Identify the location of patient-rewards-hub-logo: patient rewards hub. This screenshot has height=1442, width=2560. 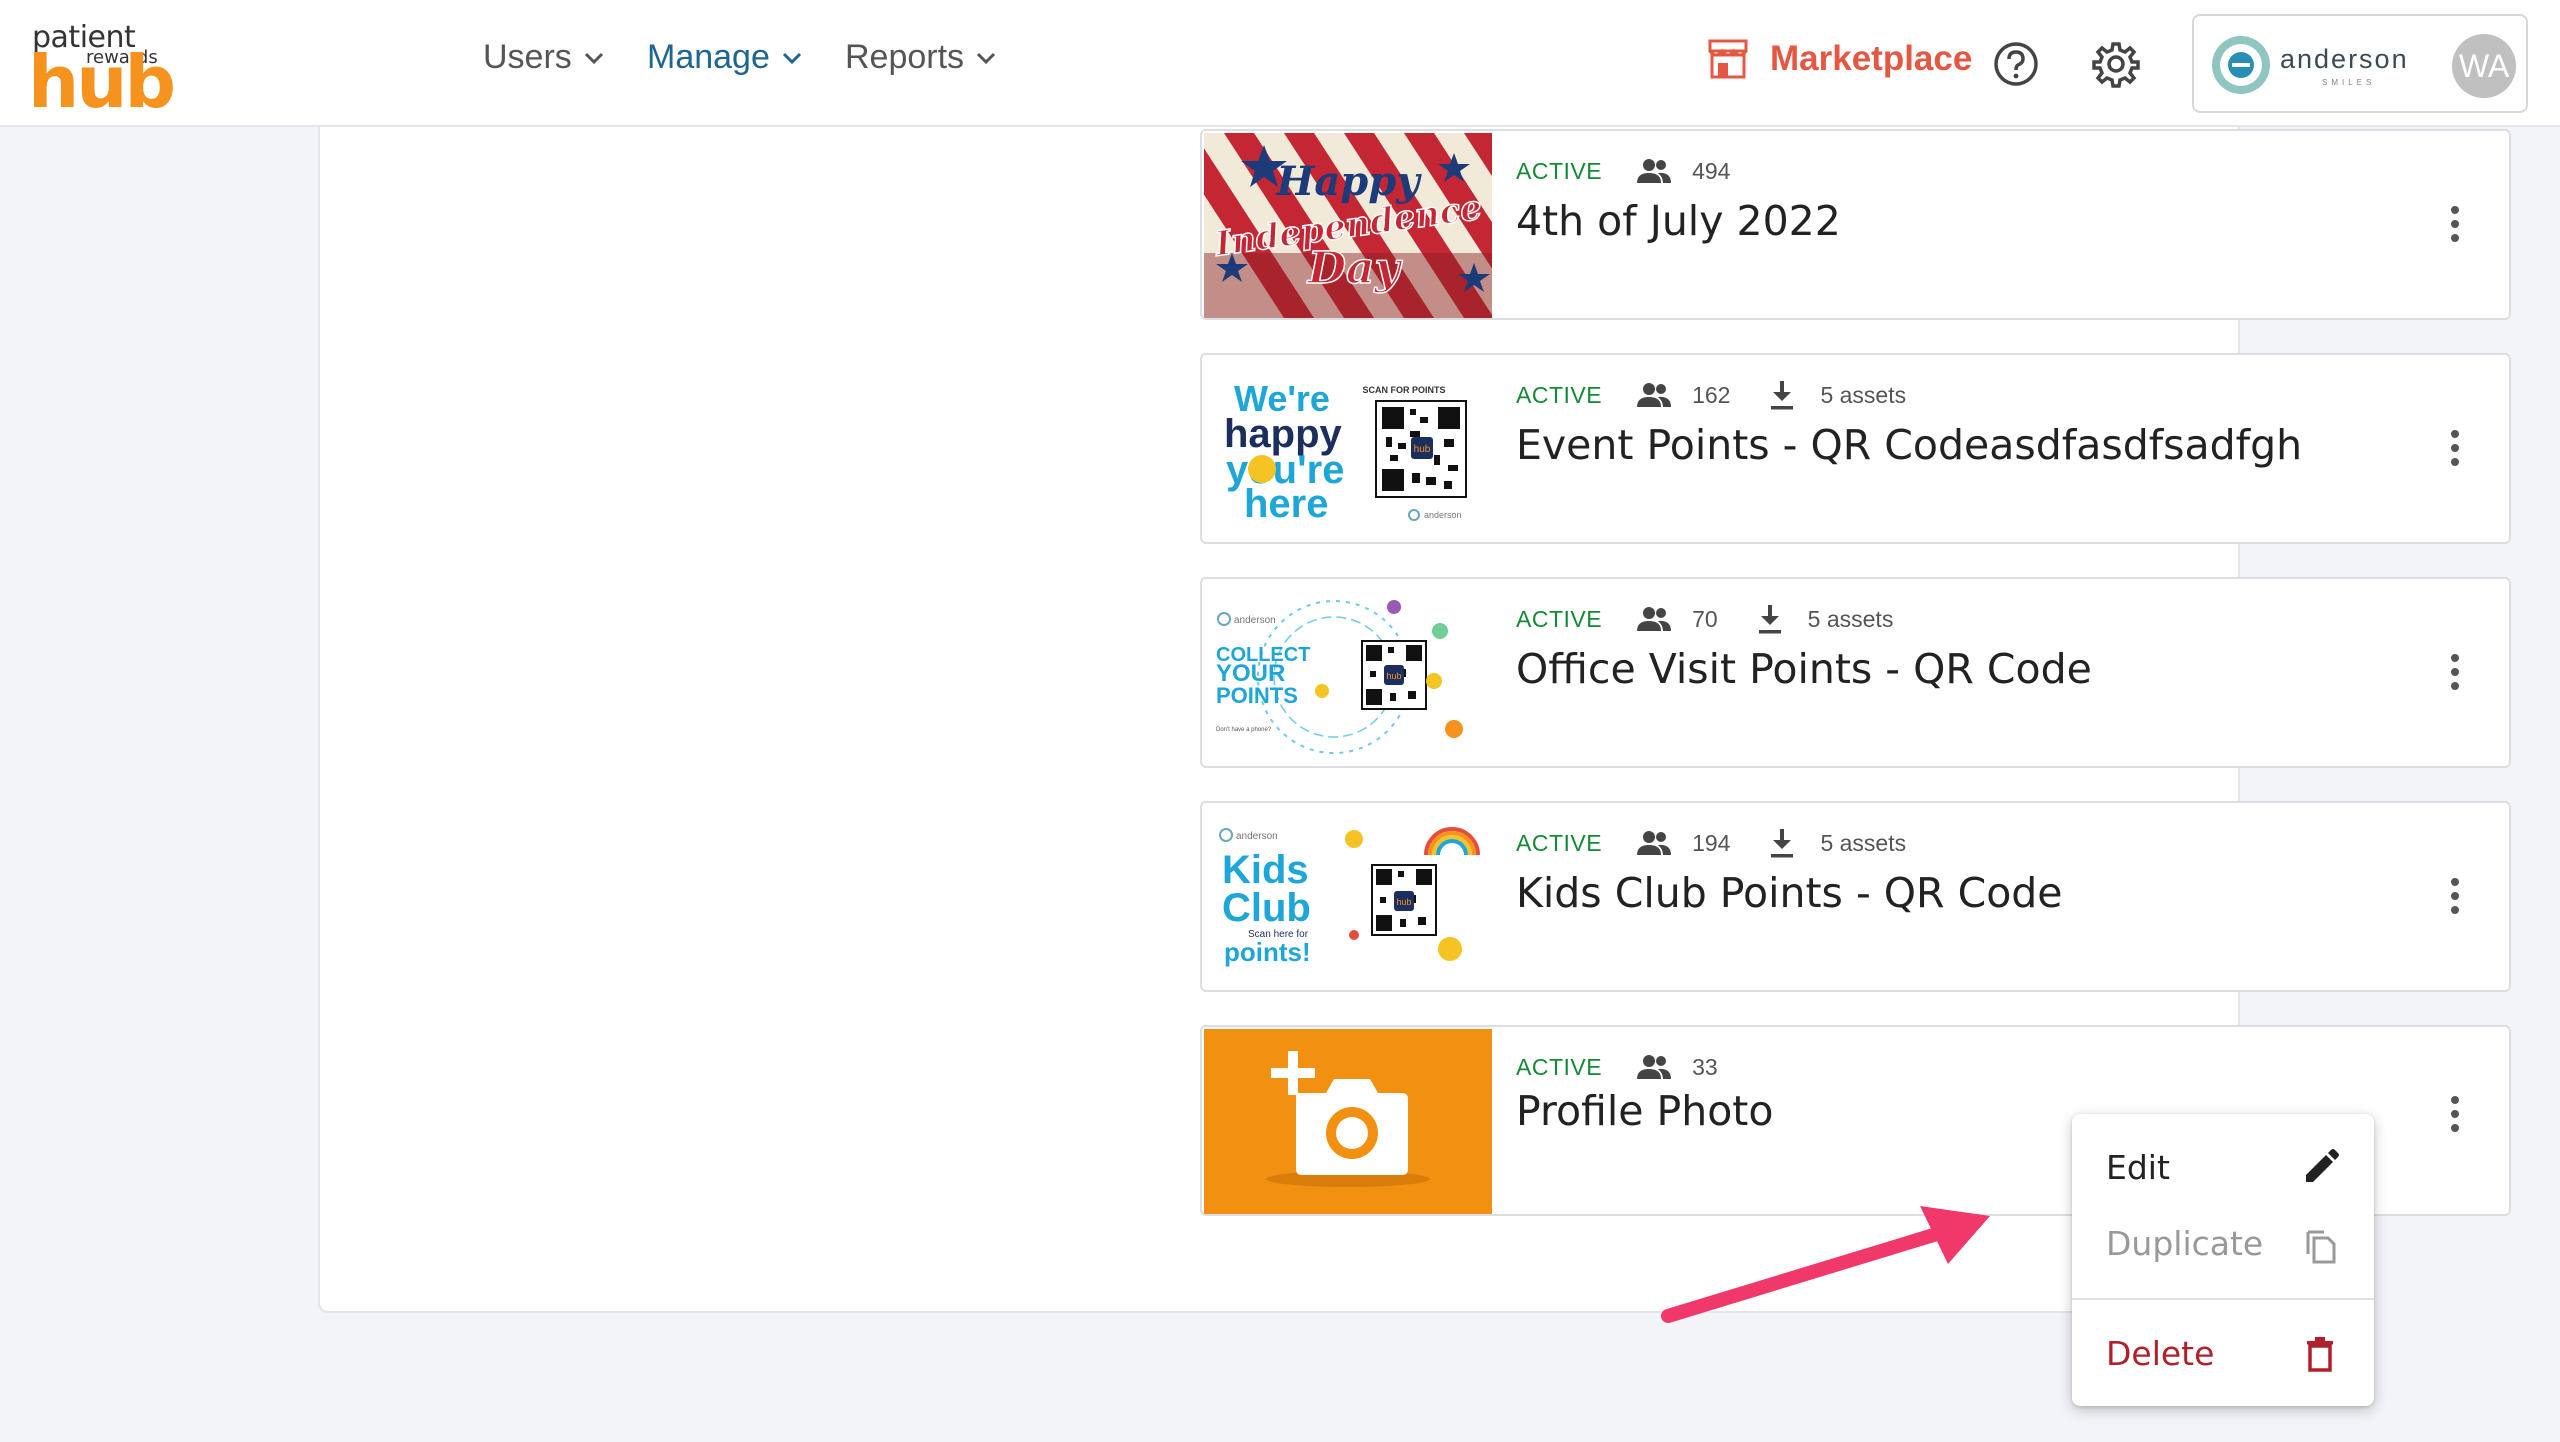
(102, 69).